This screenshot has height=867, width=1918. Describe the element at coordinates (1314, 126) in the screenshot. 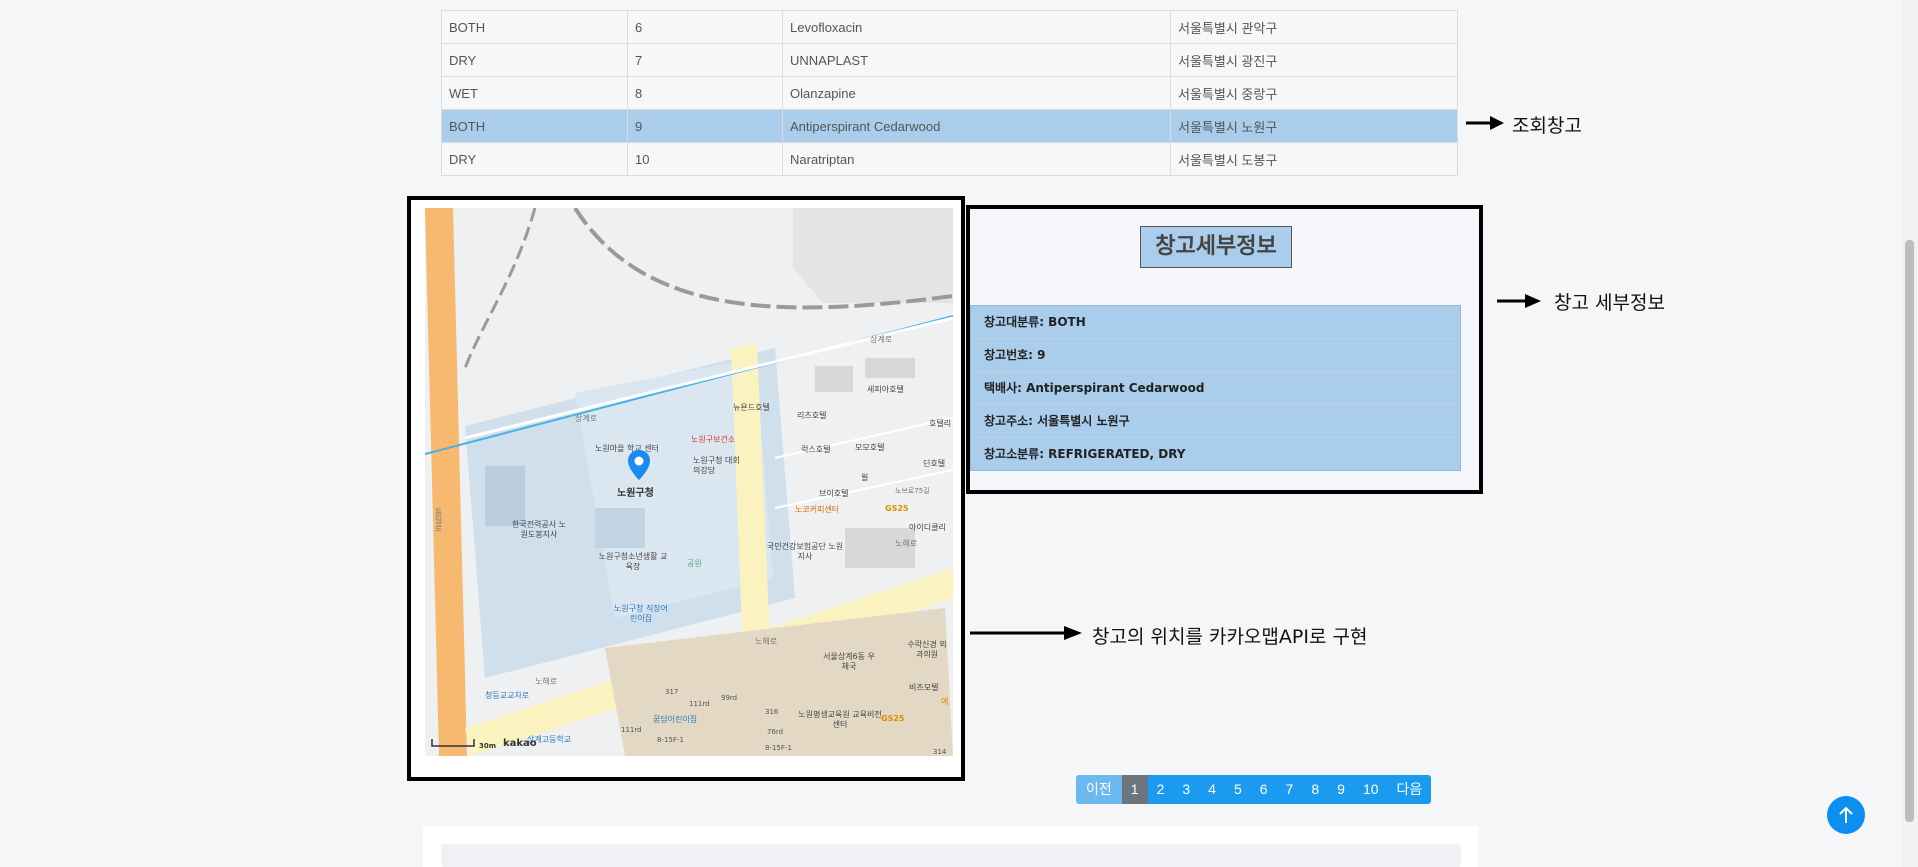

I see `cell-address: 서울특별시 노원구` at that location.